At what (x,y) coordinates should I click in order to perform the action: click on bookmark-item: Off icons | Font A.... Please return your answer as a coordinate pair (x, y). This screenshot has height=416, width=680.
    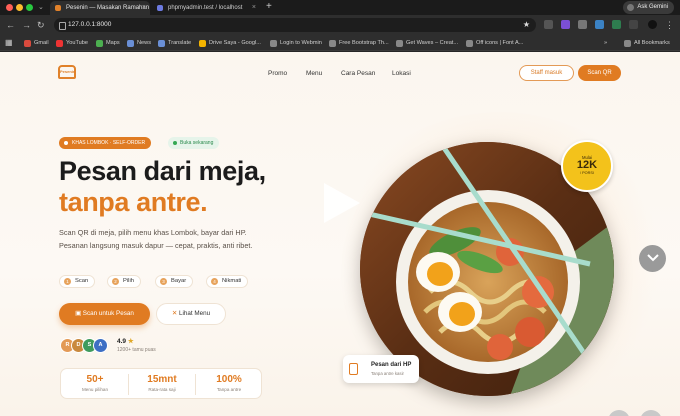
    Looking at the image, I should click on (494, 43).